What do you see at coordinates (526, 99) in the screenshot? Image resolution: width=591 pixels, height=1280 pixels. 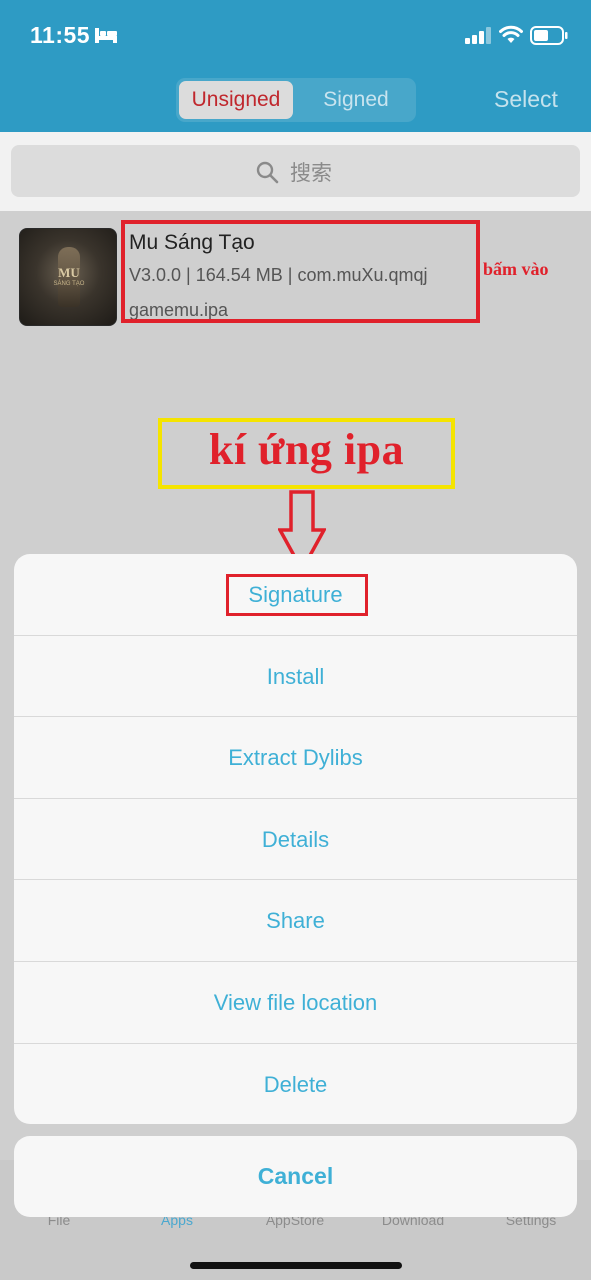 I see `select-button: Select` at bounding box center [526, 99].